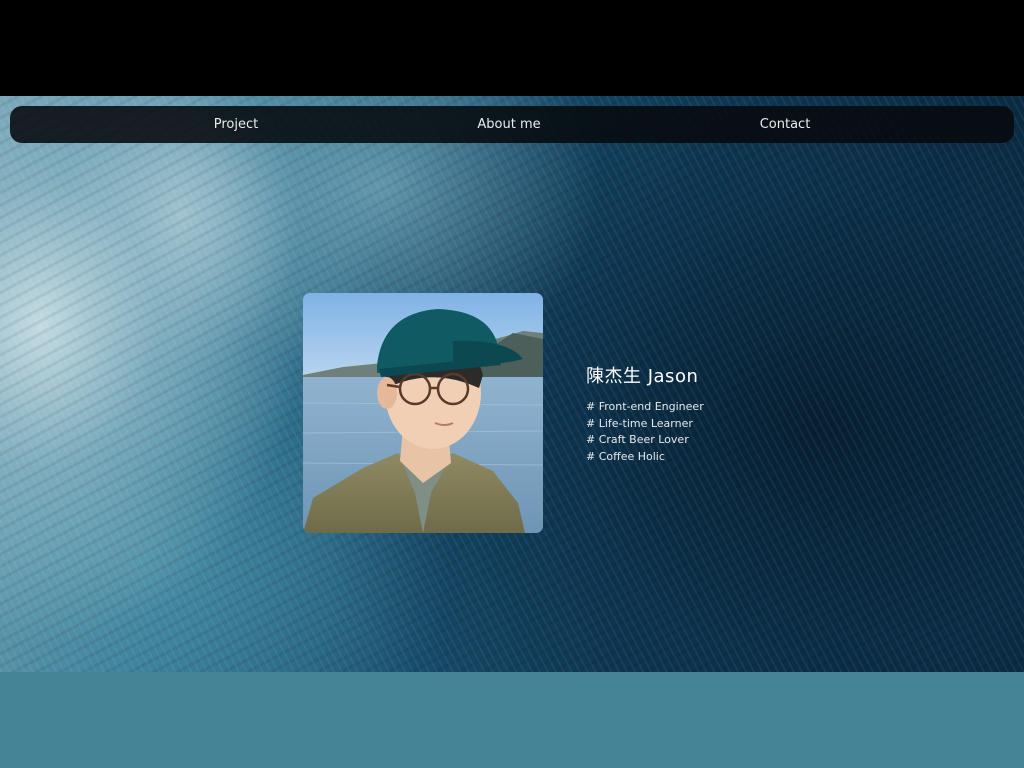  I want to click on profile-tag: # Craft Beer Lover, so click(637, 440).